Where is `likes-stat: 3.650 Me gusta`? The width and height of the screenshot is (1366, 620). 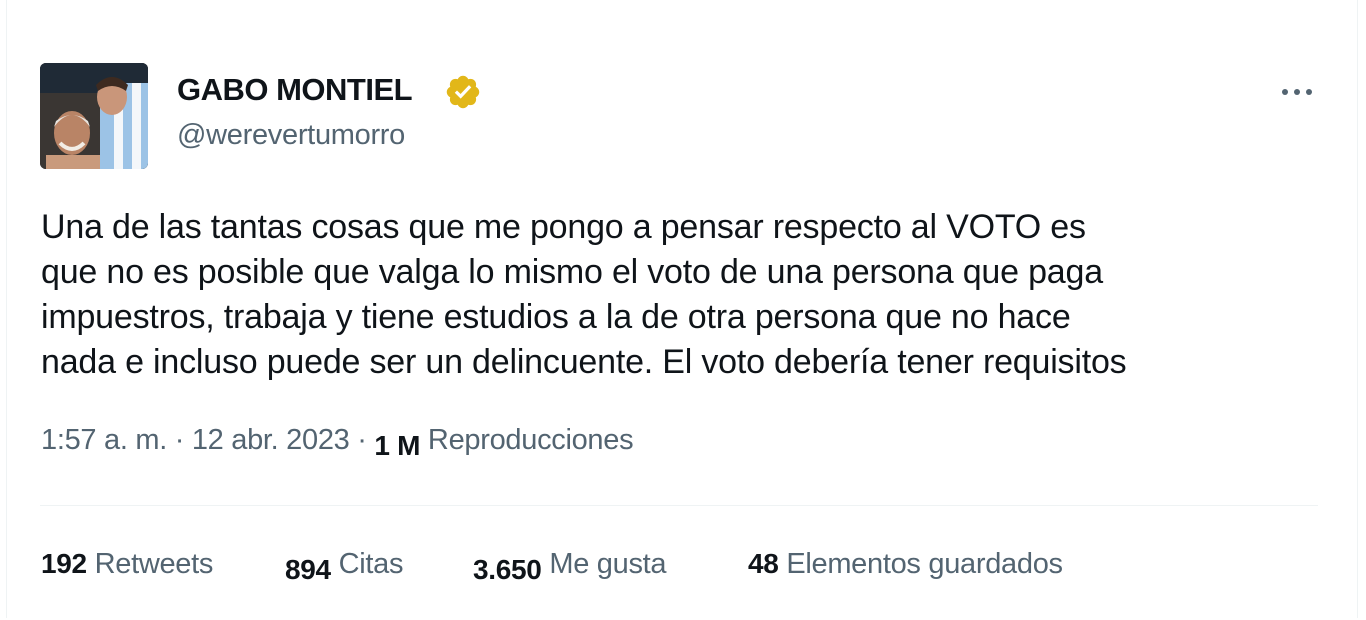
likes-stat: 3.650 Me gusta is located at coordinates (570, 566).